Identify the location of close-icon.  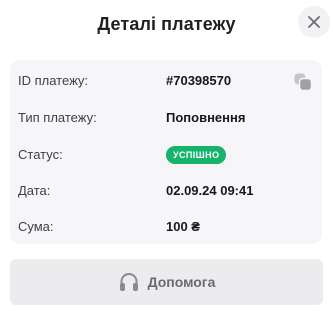
(314, 22).